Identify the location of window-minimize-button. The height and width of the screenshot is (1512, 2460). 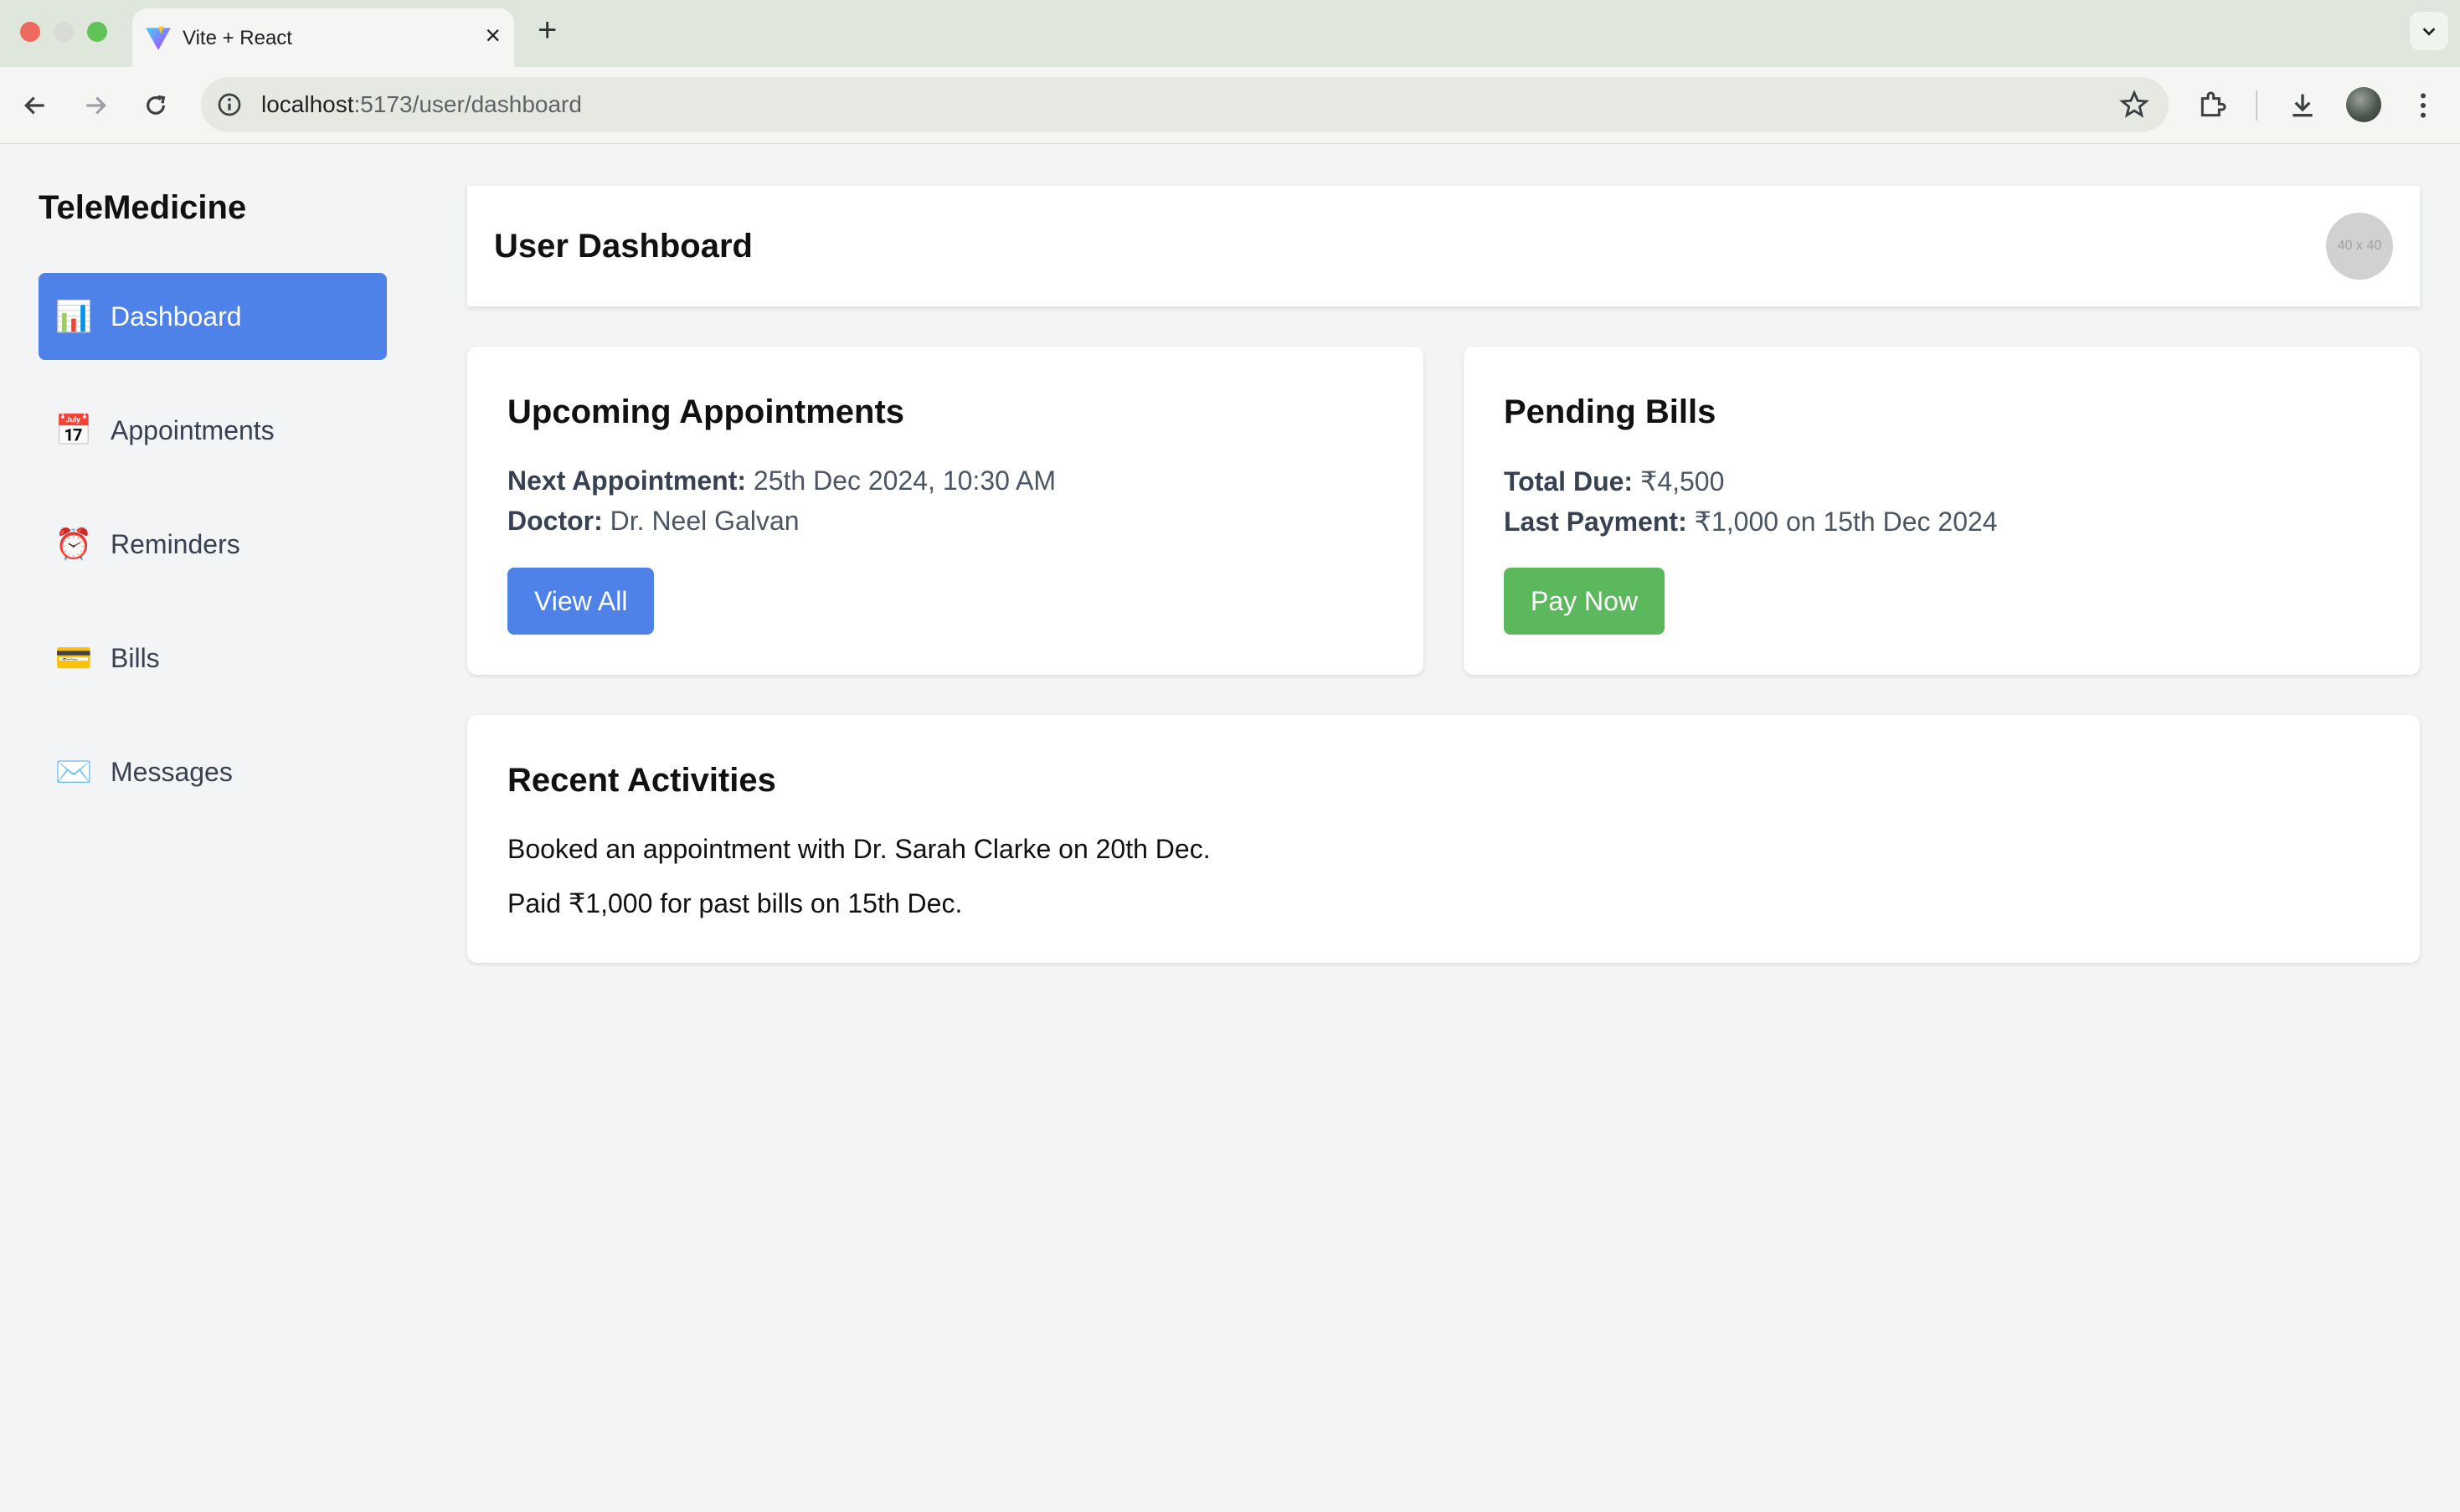
(64, 32).